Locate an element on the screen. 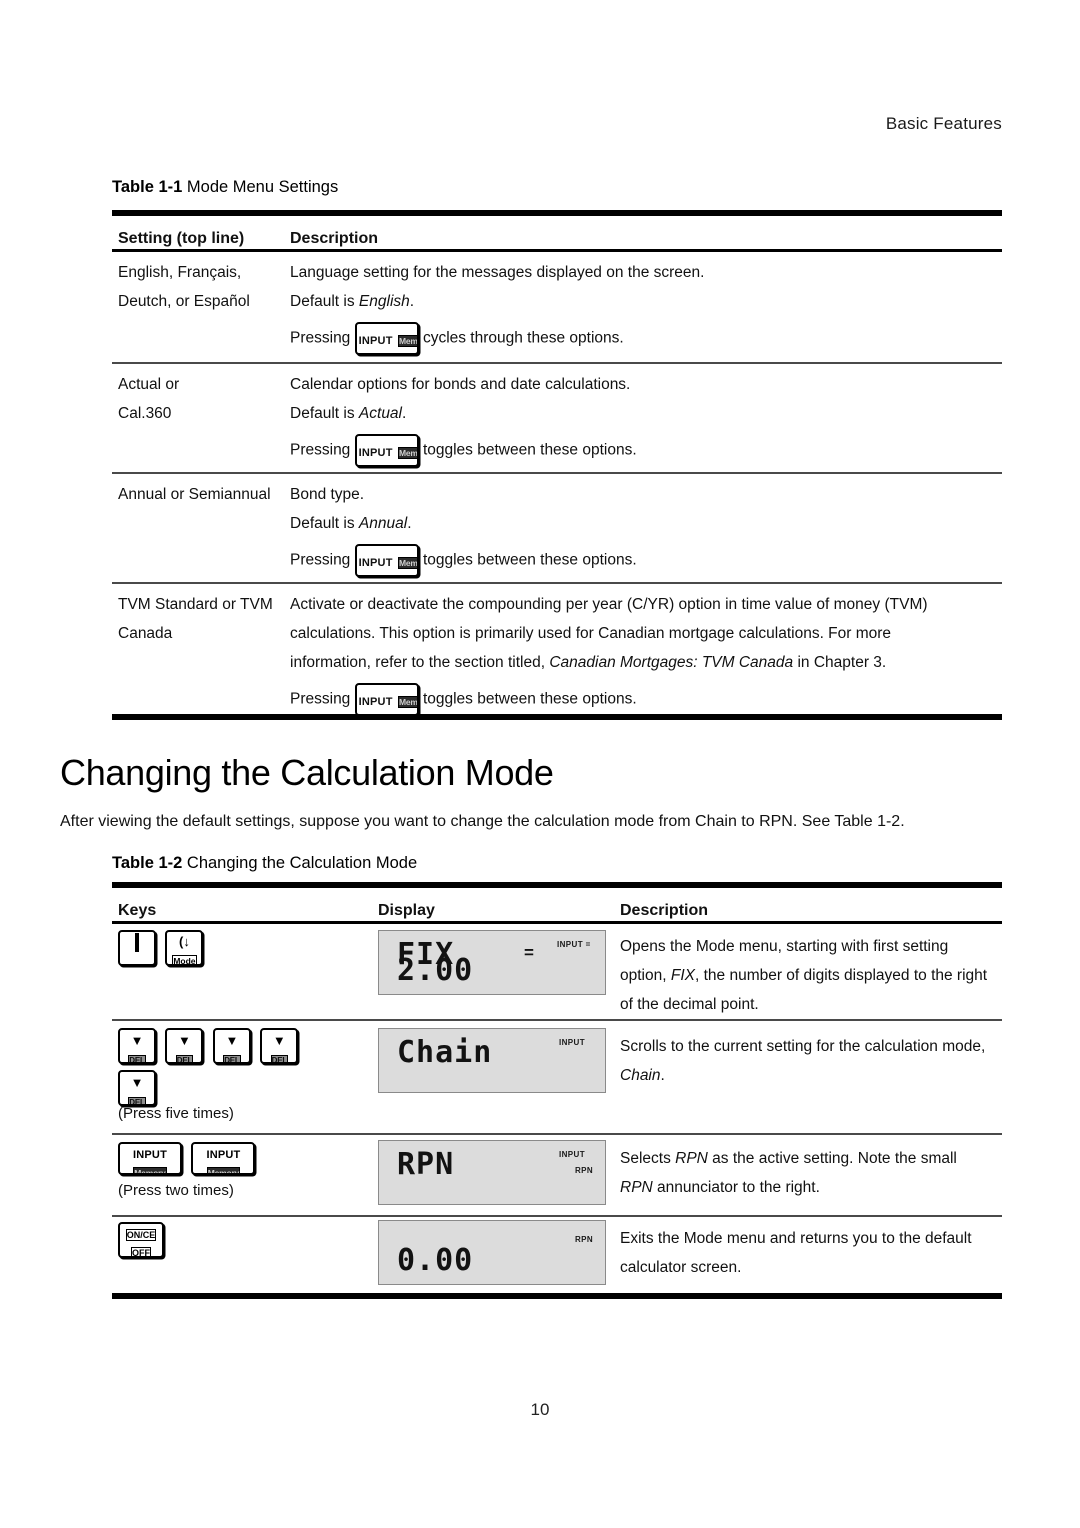 Image resolution: width=1080 pixels, height=1528 pixels. desc-default-suffix: . is located at coordinates (409, 523).